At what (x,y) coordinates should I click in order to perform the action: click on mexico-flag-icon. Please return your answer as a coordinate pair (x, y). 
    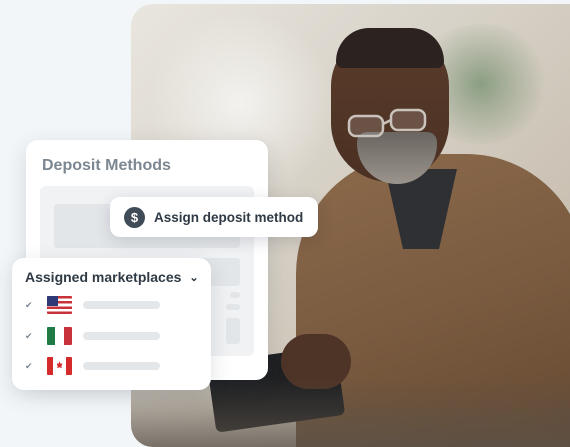
    Looking at the image, I should click on (59, 336).